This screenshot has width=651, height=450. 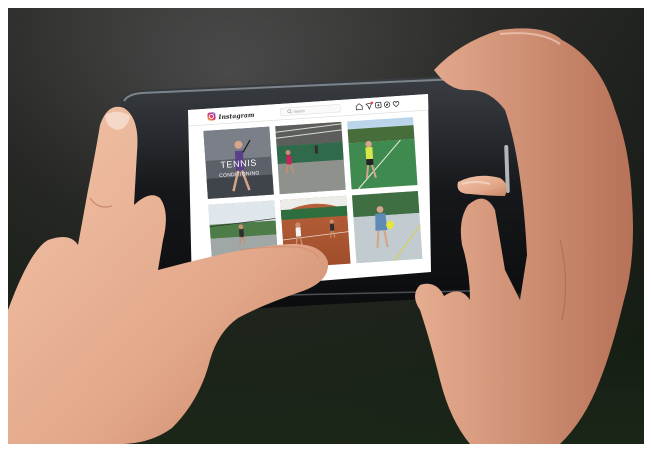 What do you see at coordinates (238, 162) in the screenshot?
I see `post-tile: TENNIS CONDITIONING` at bounding box center [238, 162].